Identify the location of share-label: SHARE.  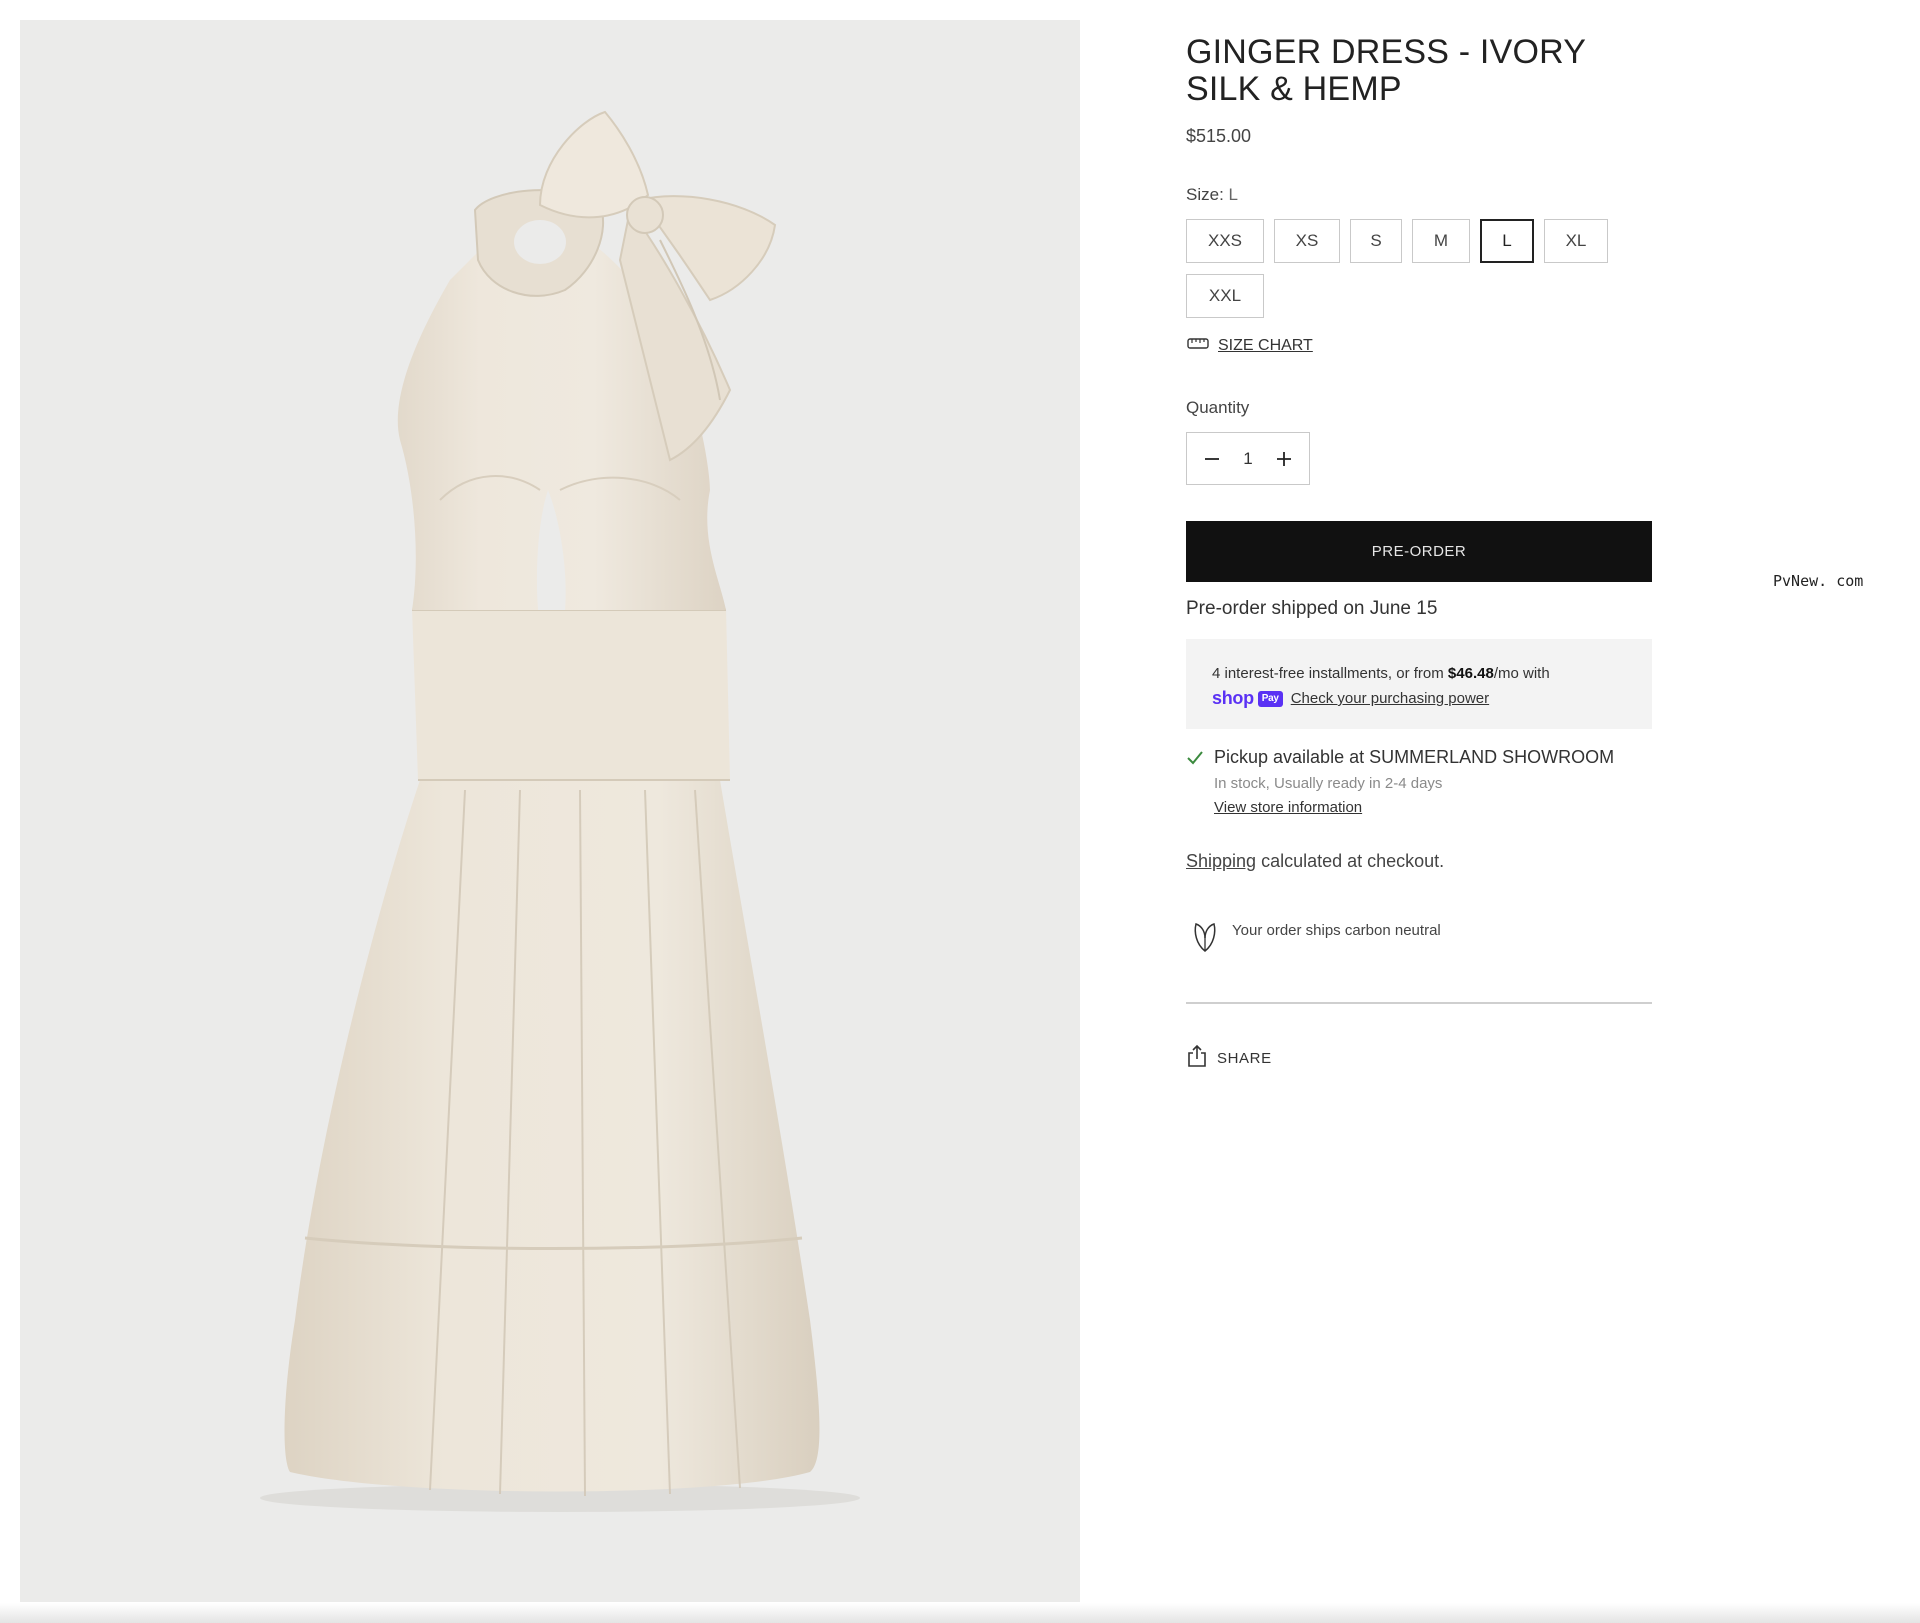
(1244, 1058).